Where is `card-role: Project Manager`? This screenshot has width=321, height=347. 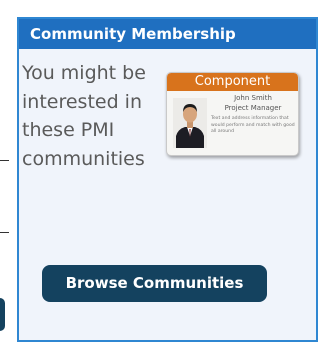
card-role: Project Manager is located at coordinates (253, 108).